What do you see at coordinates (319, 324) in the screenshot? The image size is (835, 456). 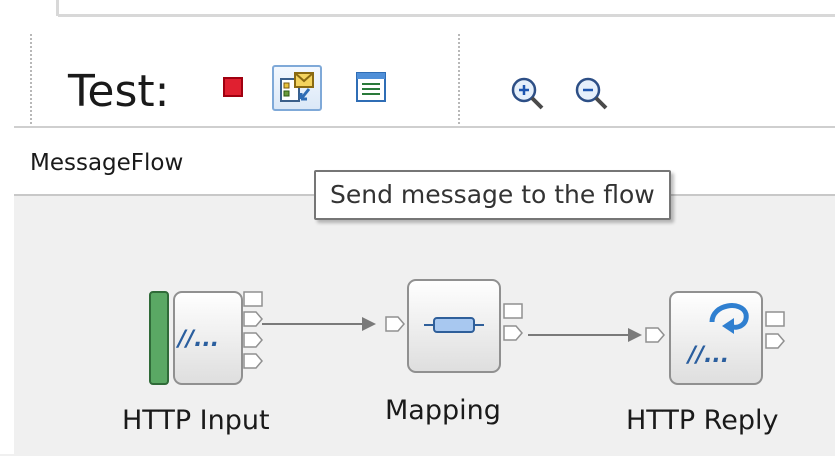 I see `connection-input-to-mapping` at bounding box center [319, 324].